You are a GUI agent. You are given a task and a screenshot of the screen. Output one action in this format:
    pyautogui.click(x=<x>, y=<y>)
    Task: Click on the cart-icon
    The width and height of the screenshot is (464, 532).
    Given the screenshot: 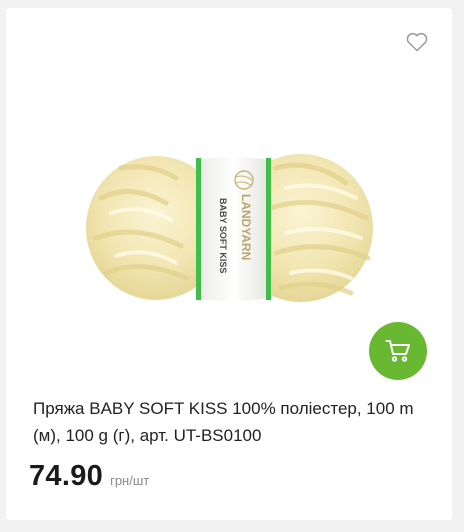 What is the action you would take?
    pyautogui.click(x=397, y=351)
    